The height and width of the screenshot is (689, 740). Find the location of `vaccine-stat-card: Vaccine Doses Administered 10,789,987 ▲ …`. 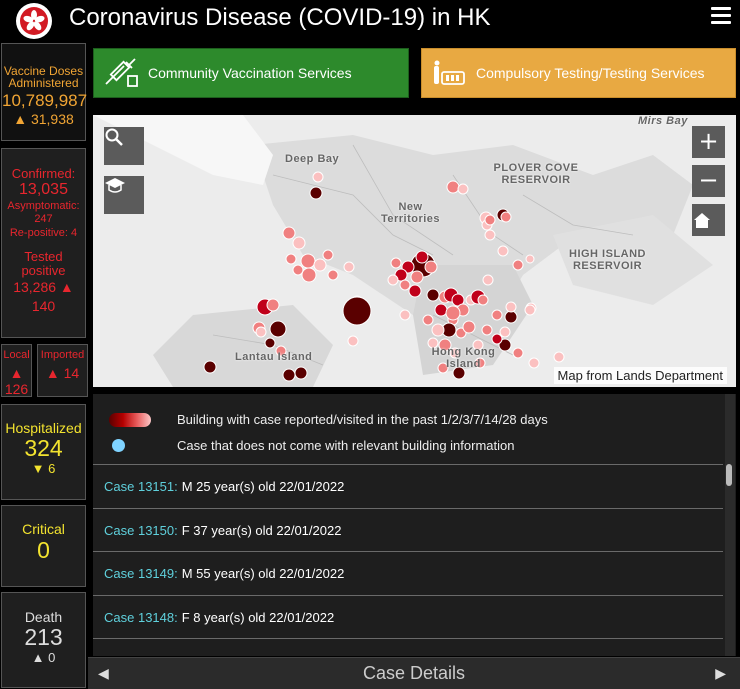

vaccine-stat-card: Vaccine Doses Administered 10,789,987 ▲ … is located at coordinates (44, 92).